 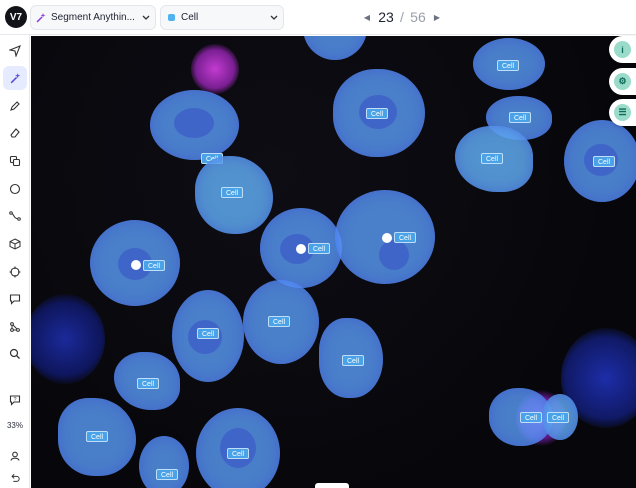 What do you see at coordinates (386, 17) in the screenshot?
I see `current-image-number: 23` at bounding box center [386, 17].